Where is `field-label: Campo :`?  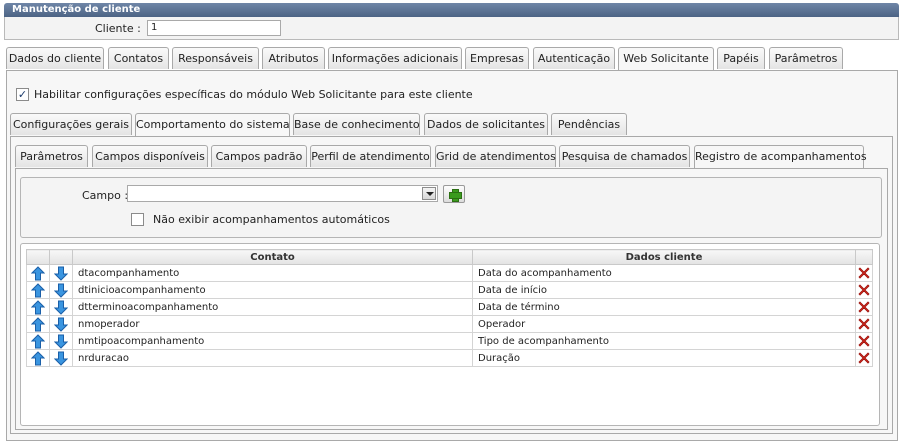 field-label: Campo : is located at coordinates (105, 195).